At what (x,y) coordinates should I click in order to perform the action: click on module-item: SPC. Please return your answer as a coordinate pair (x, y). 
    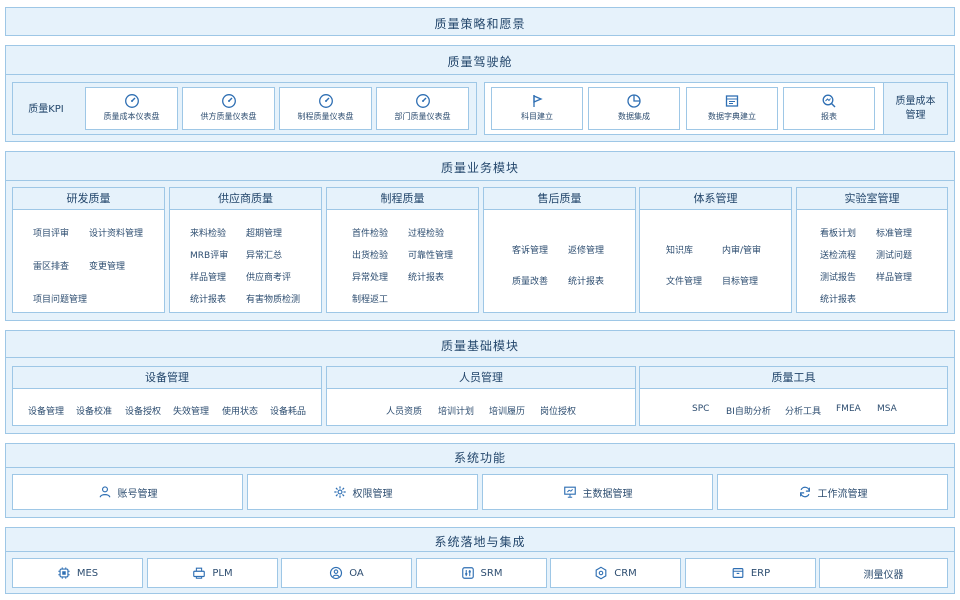
    Looking at the image, I should click on (700, 409).